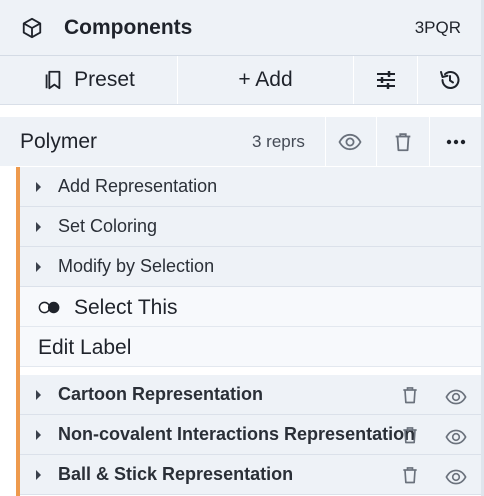 This screenshot has height=496, width=484. What do you see at coordinates (136, 266) in the screenshot?
I see `action-label: Modify by Selection` at bounding box center [136, 266].